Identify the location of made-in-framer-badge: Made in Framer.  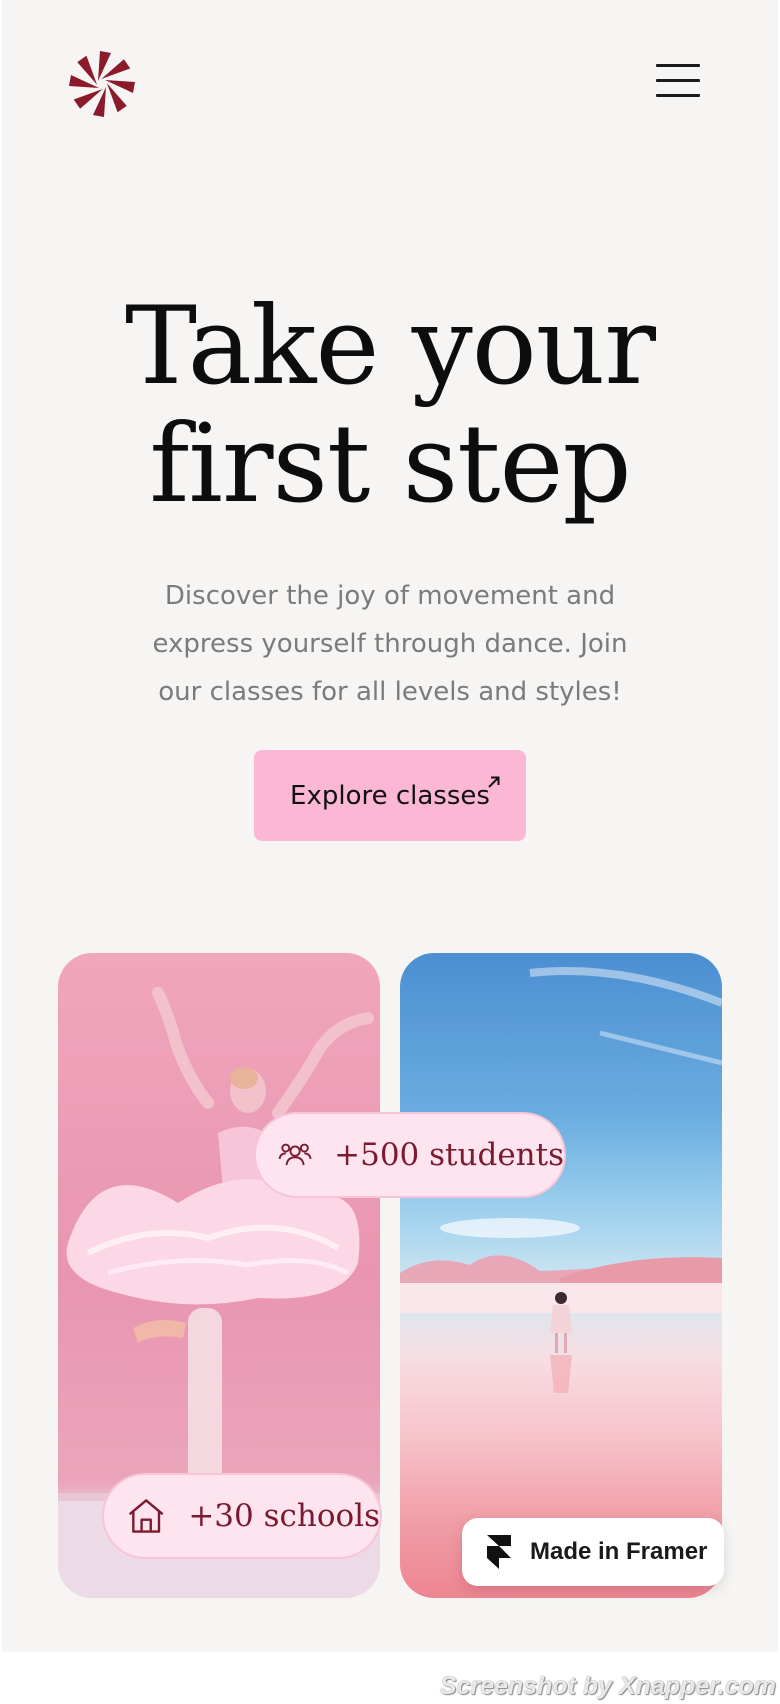
(593, 1552).